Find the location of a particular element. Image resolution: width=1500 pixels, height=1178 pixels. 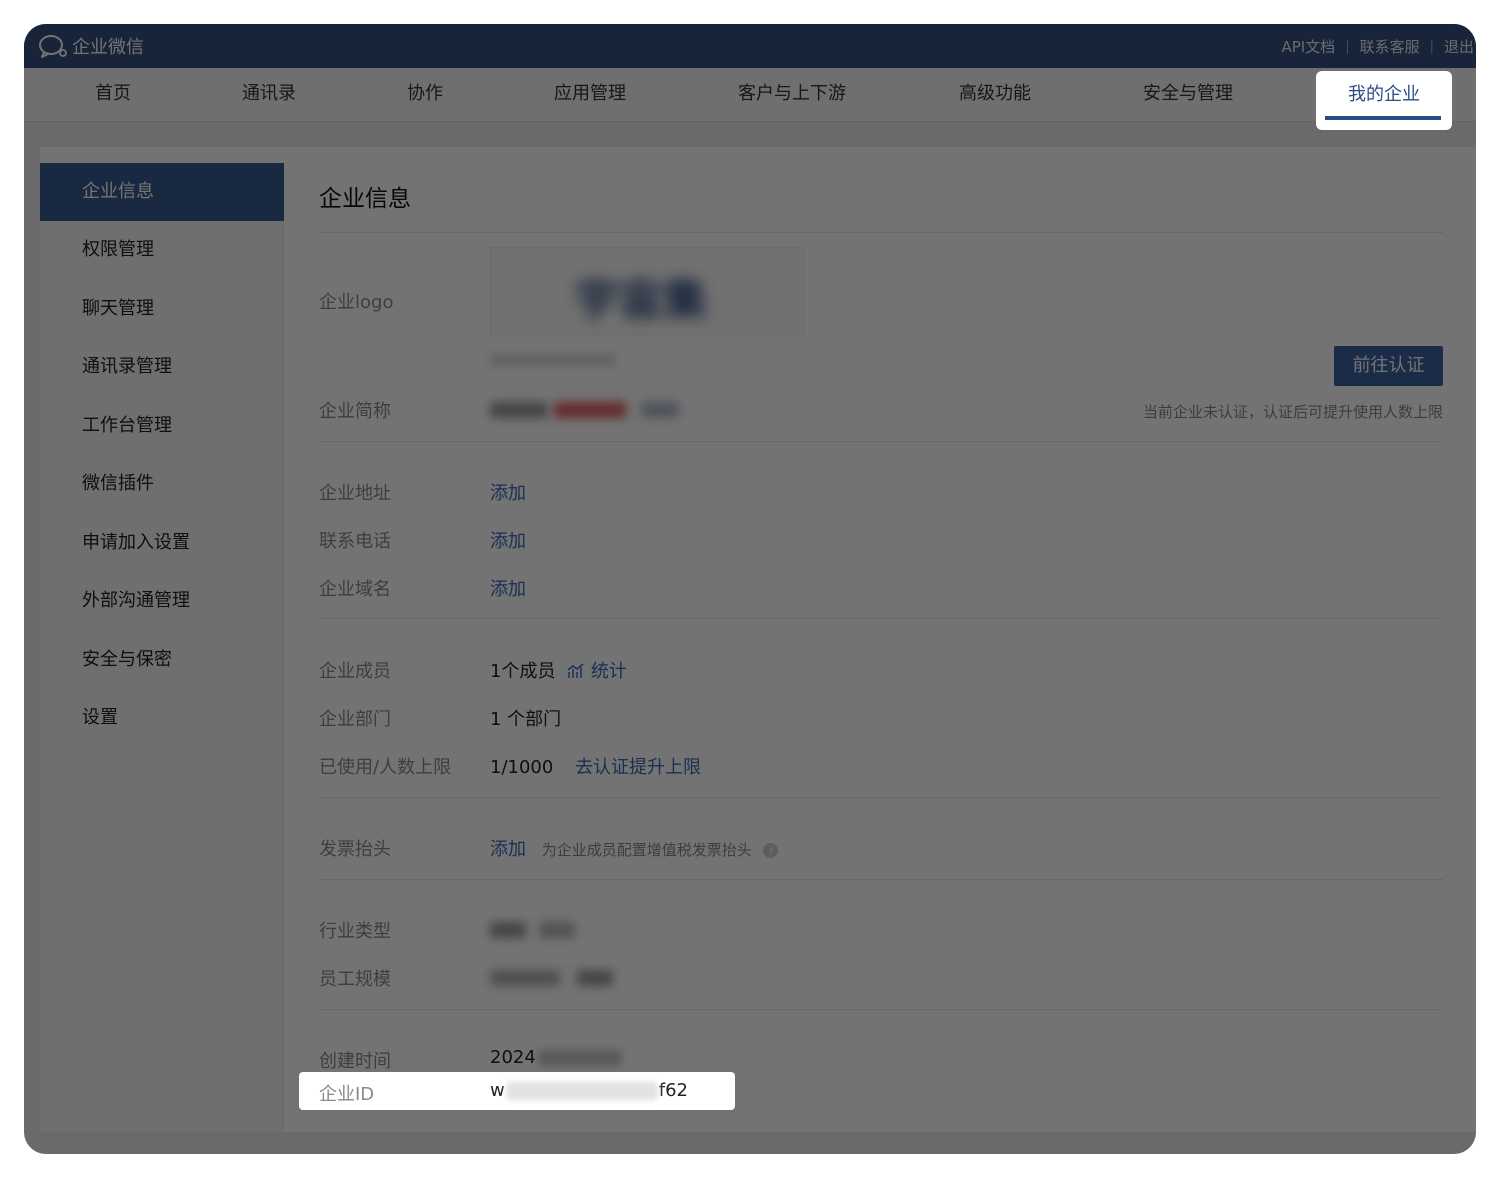

api-docs-link: API文档 is located at coordinates (1308, 46).